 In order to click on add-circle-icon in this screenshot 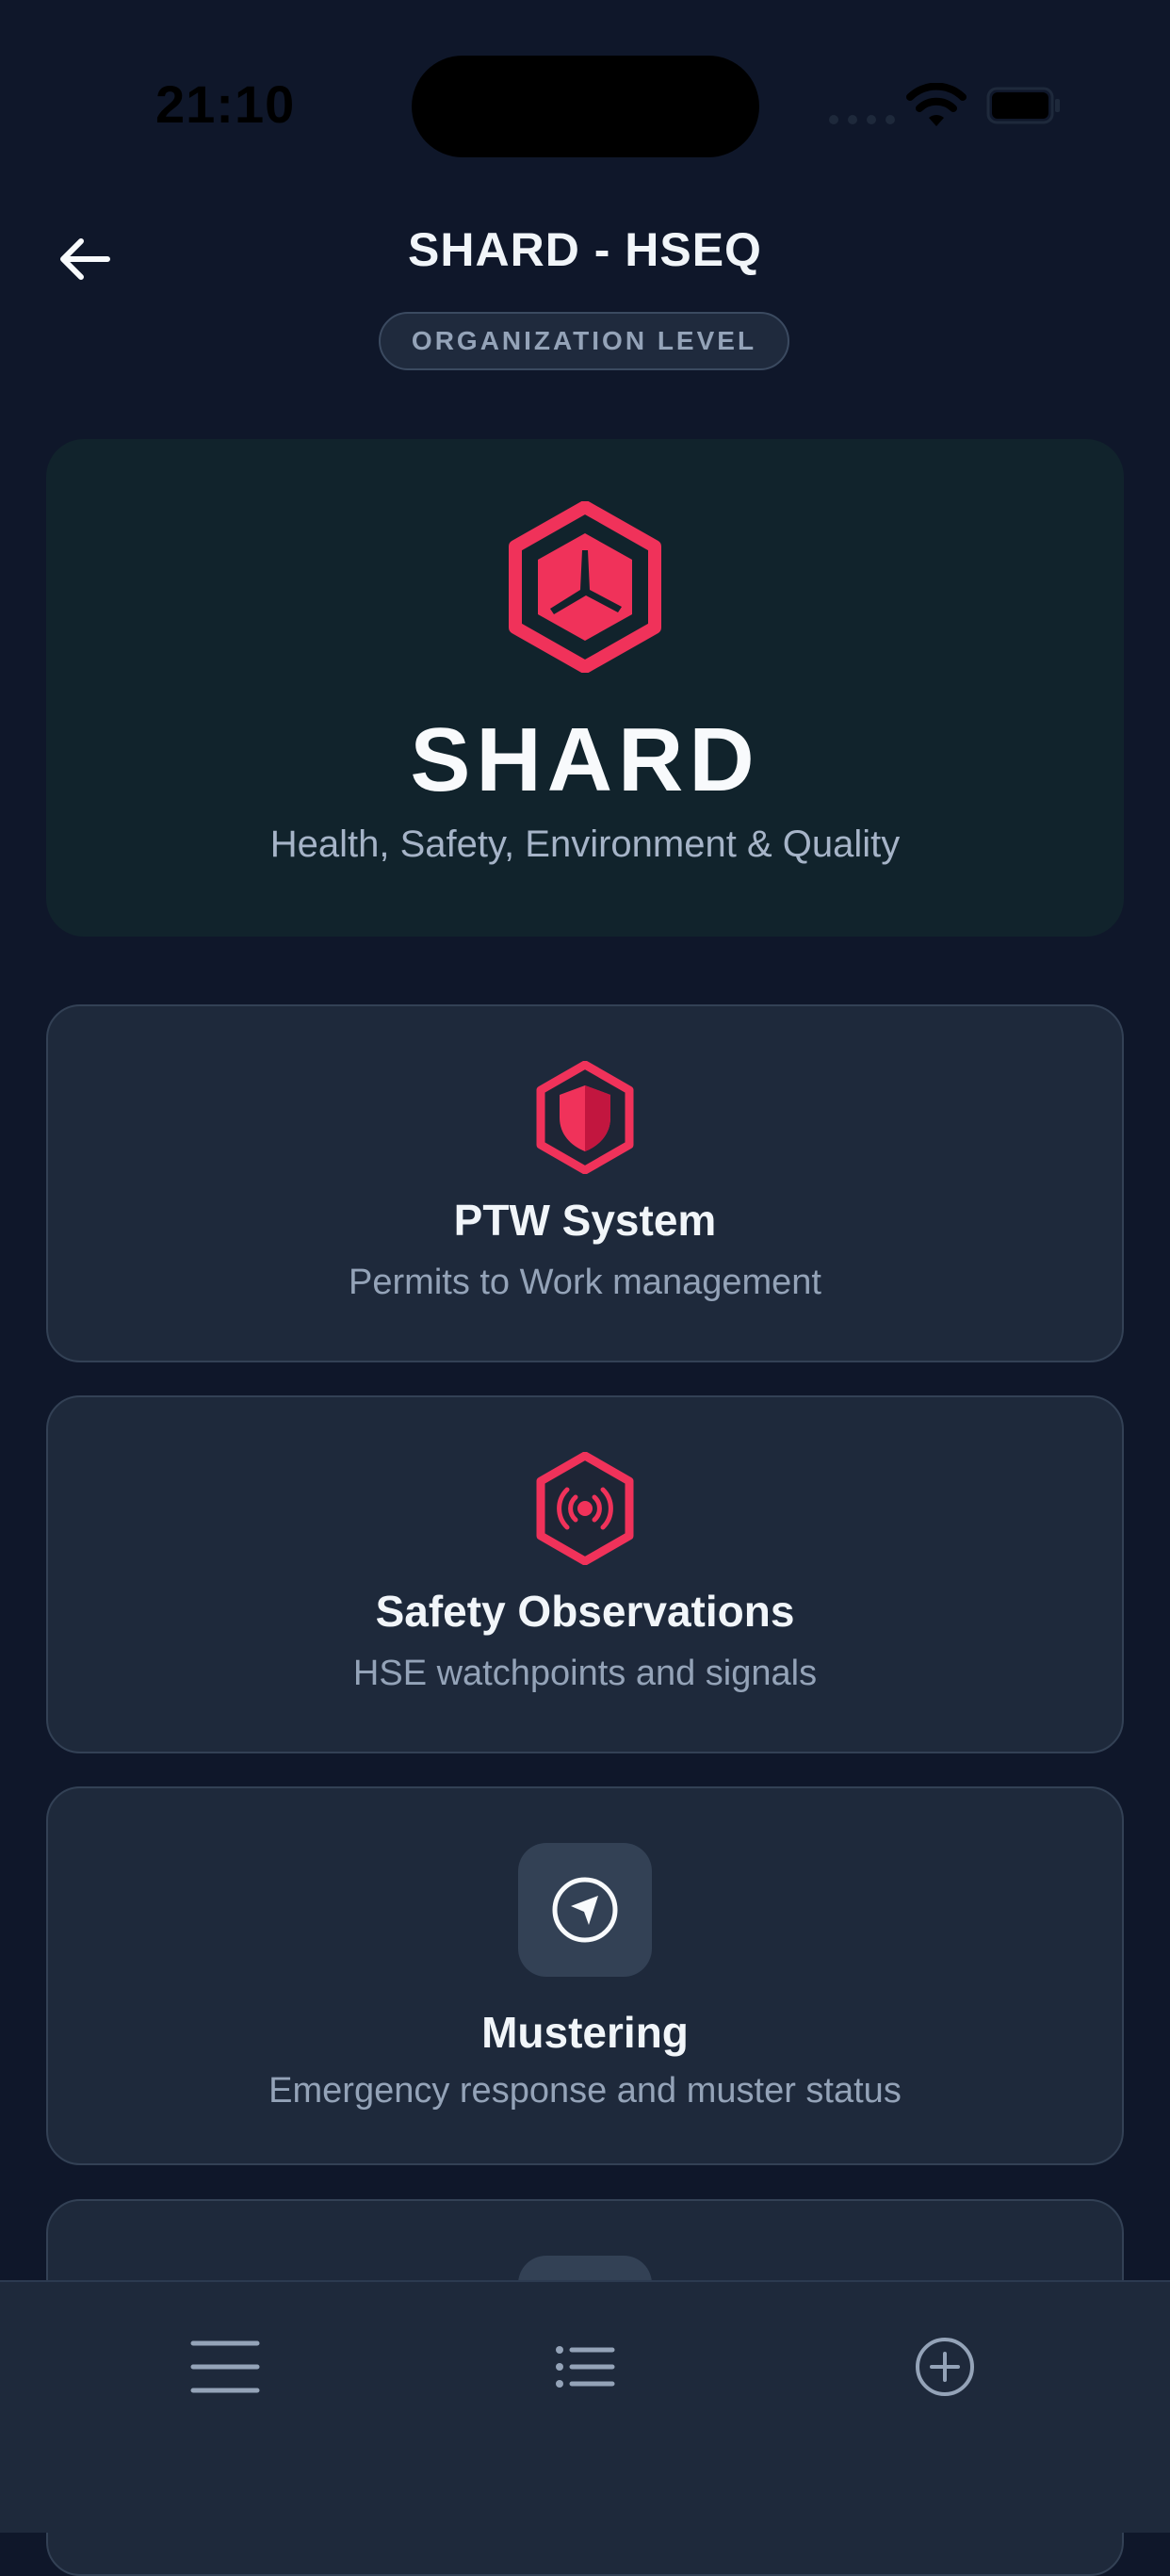, I will do `click(945, 2367)`.